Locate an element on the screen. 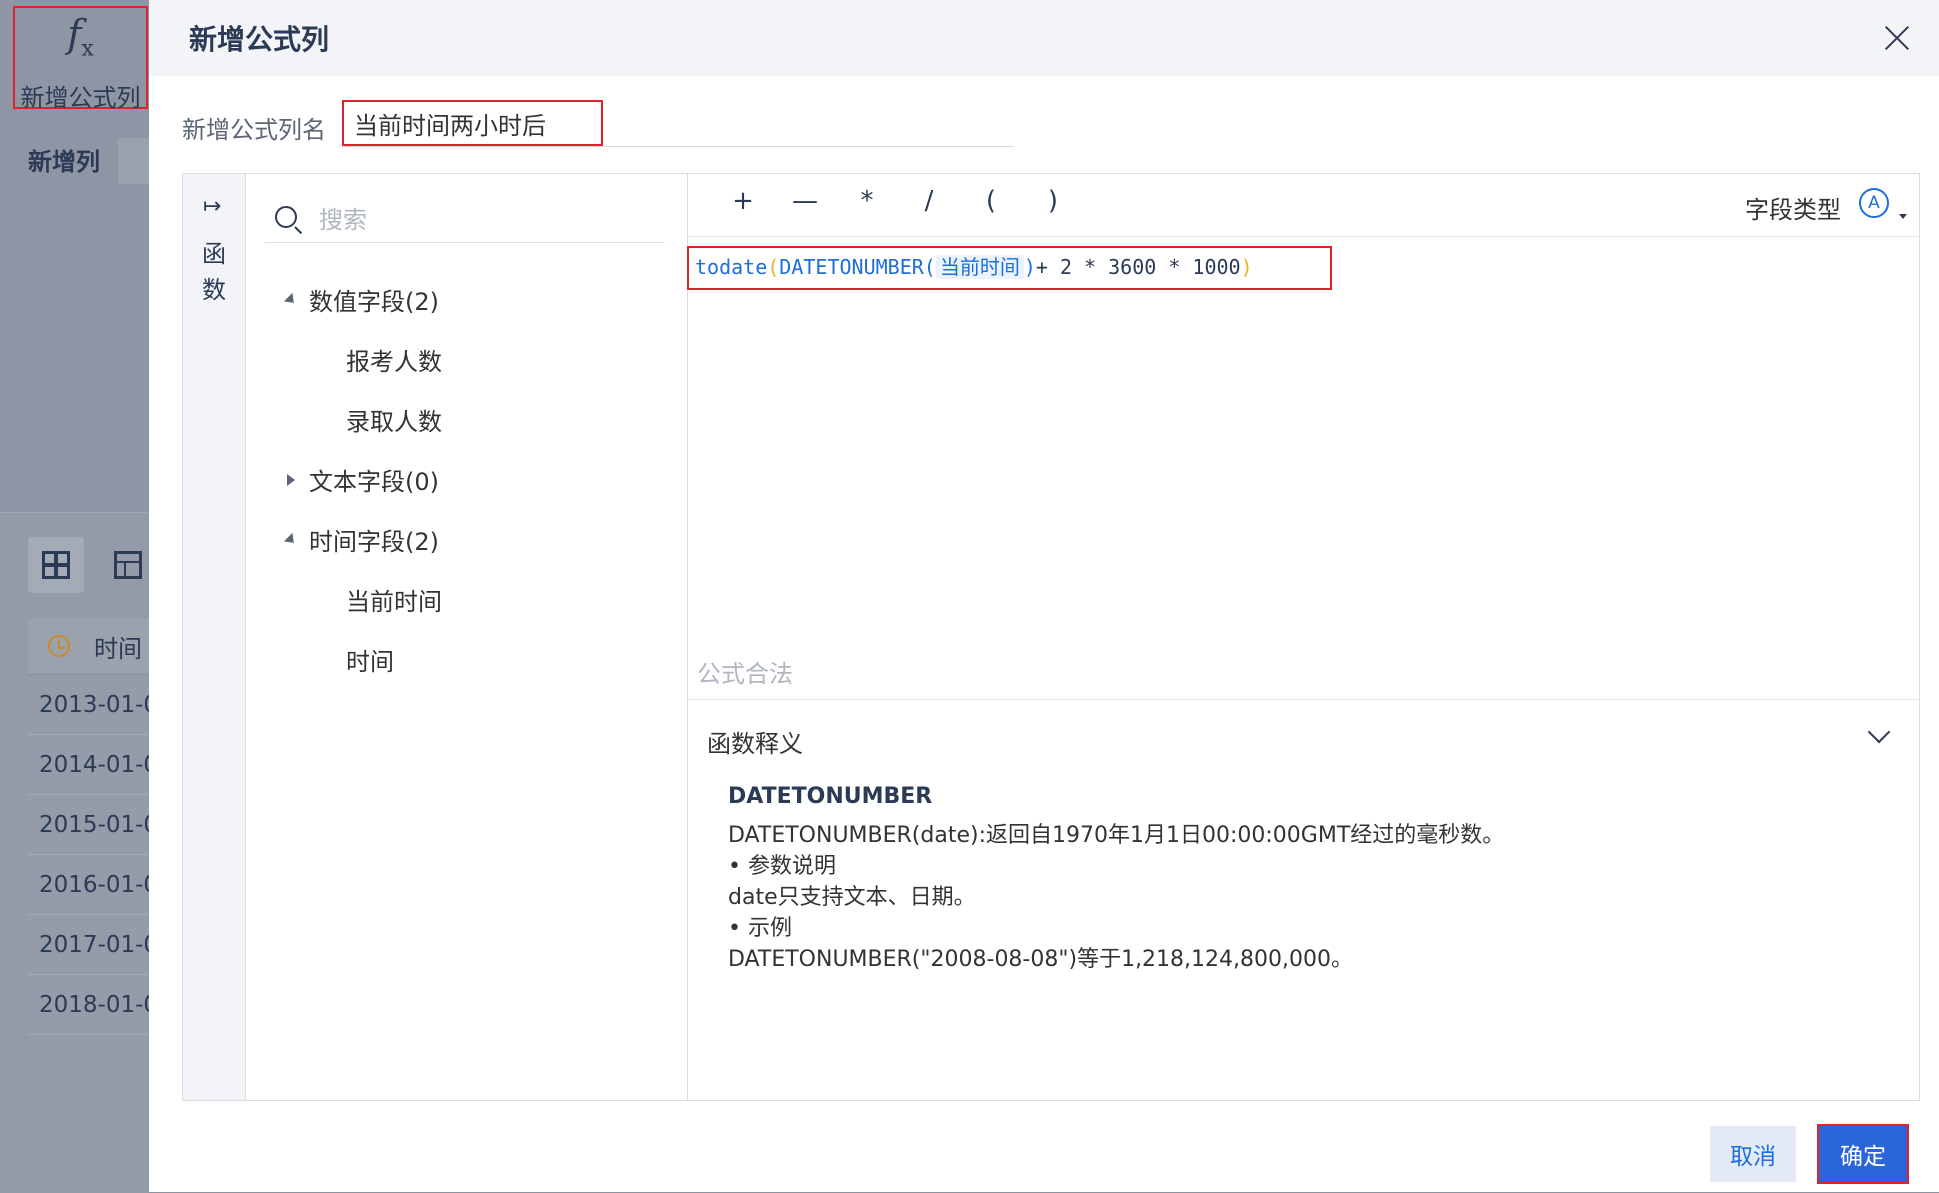 The height and width of the screenshot is (1193, 1939). table-row: 2015-01-0 is located at coordinates (88, 825).